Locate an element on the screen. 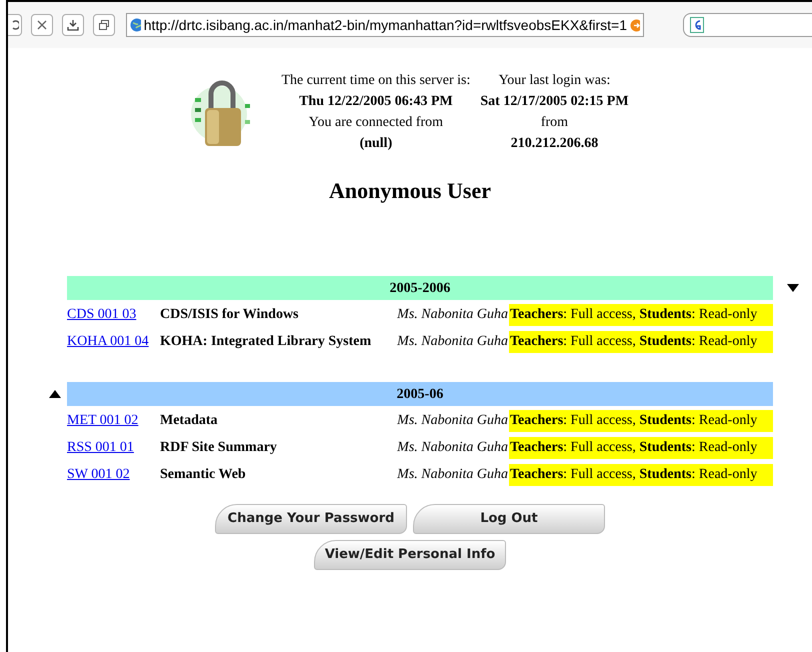 Image resolution: width=812 pixels, height=652 pixels. course-title: CDS/ISIS for Windows is located at coordinates (230, 315).